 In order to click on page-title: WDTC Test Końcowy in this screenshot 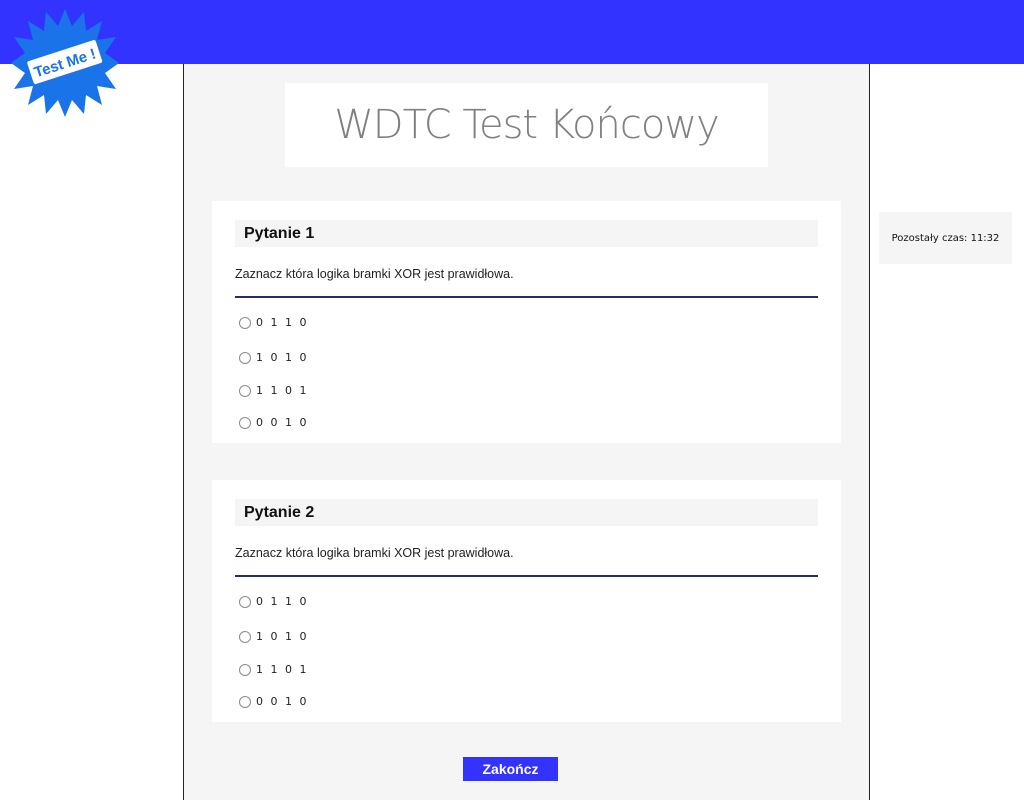, I will do `click(526, 125)`.